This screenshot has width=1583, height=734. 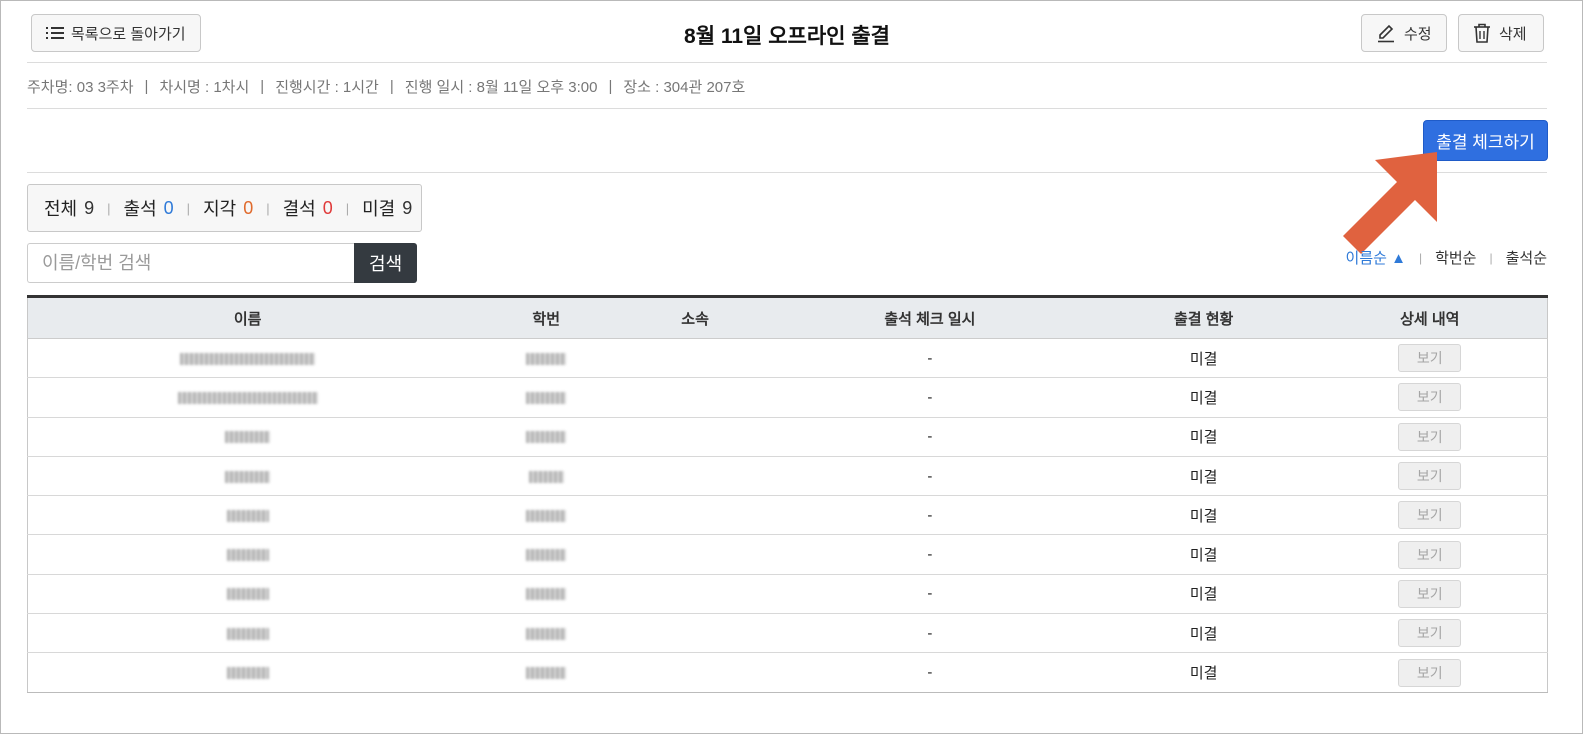 I want to click on unchecked-label: 미결, so click(x=379, y=209).